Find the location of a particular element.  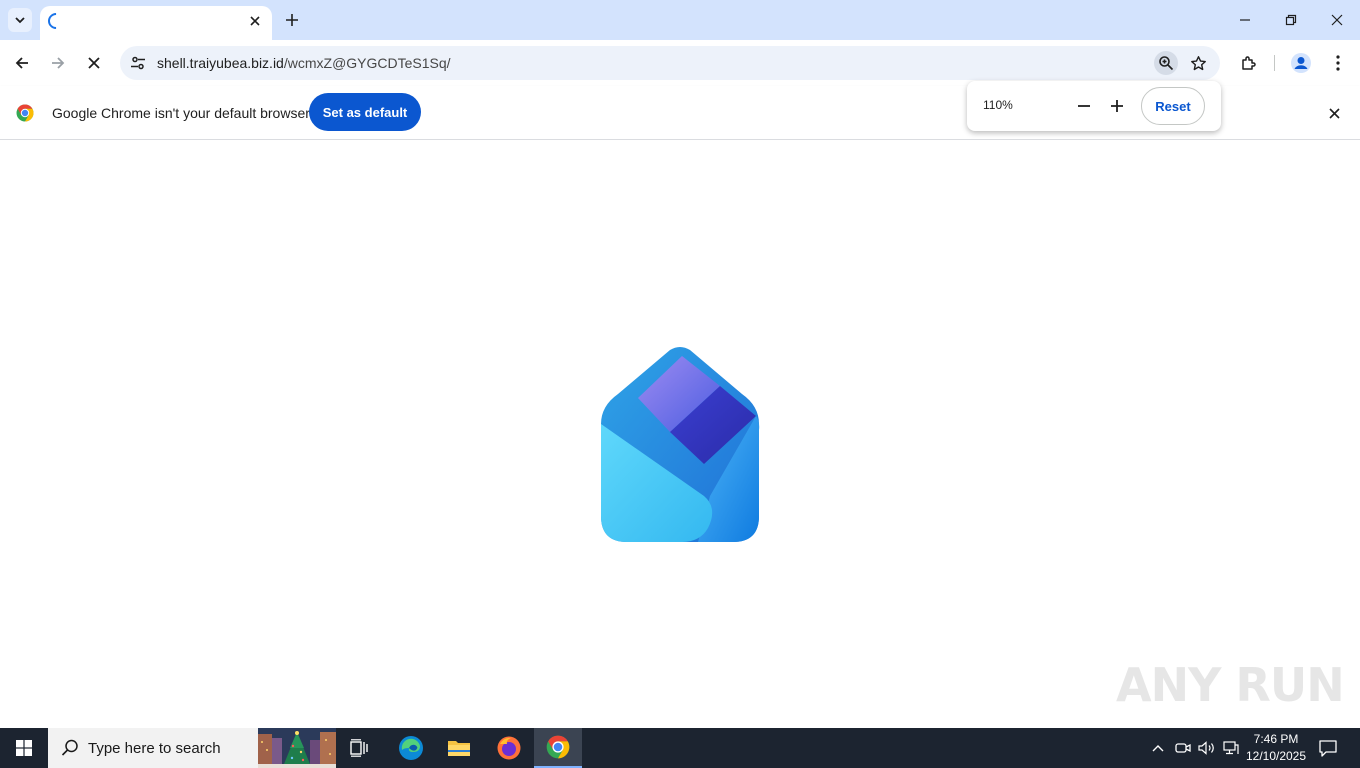

search-placeholder: Type here to search is located at coordinates (154, 748).